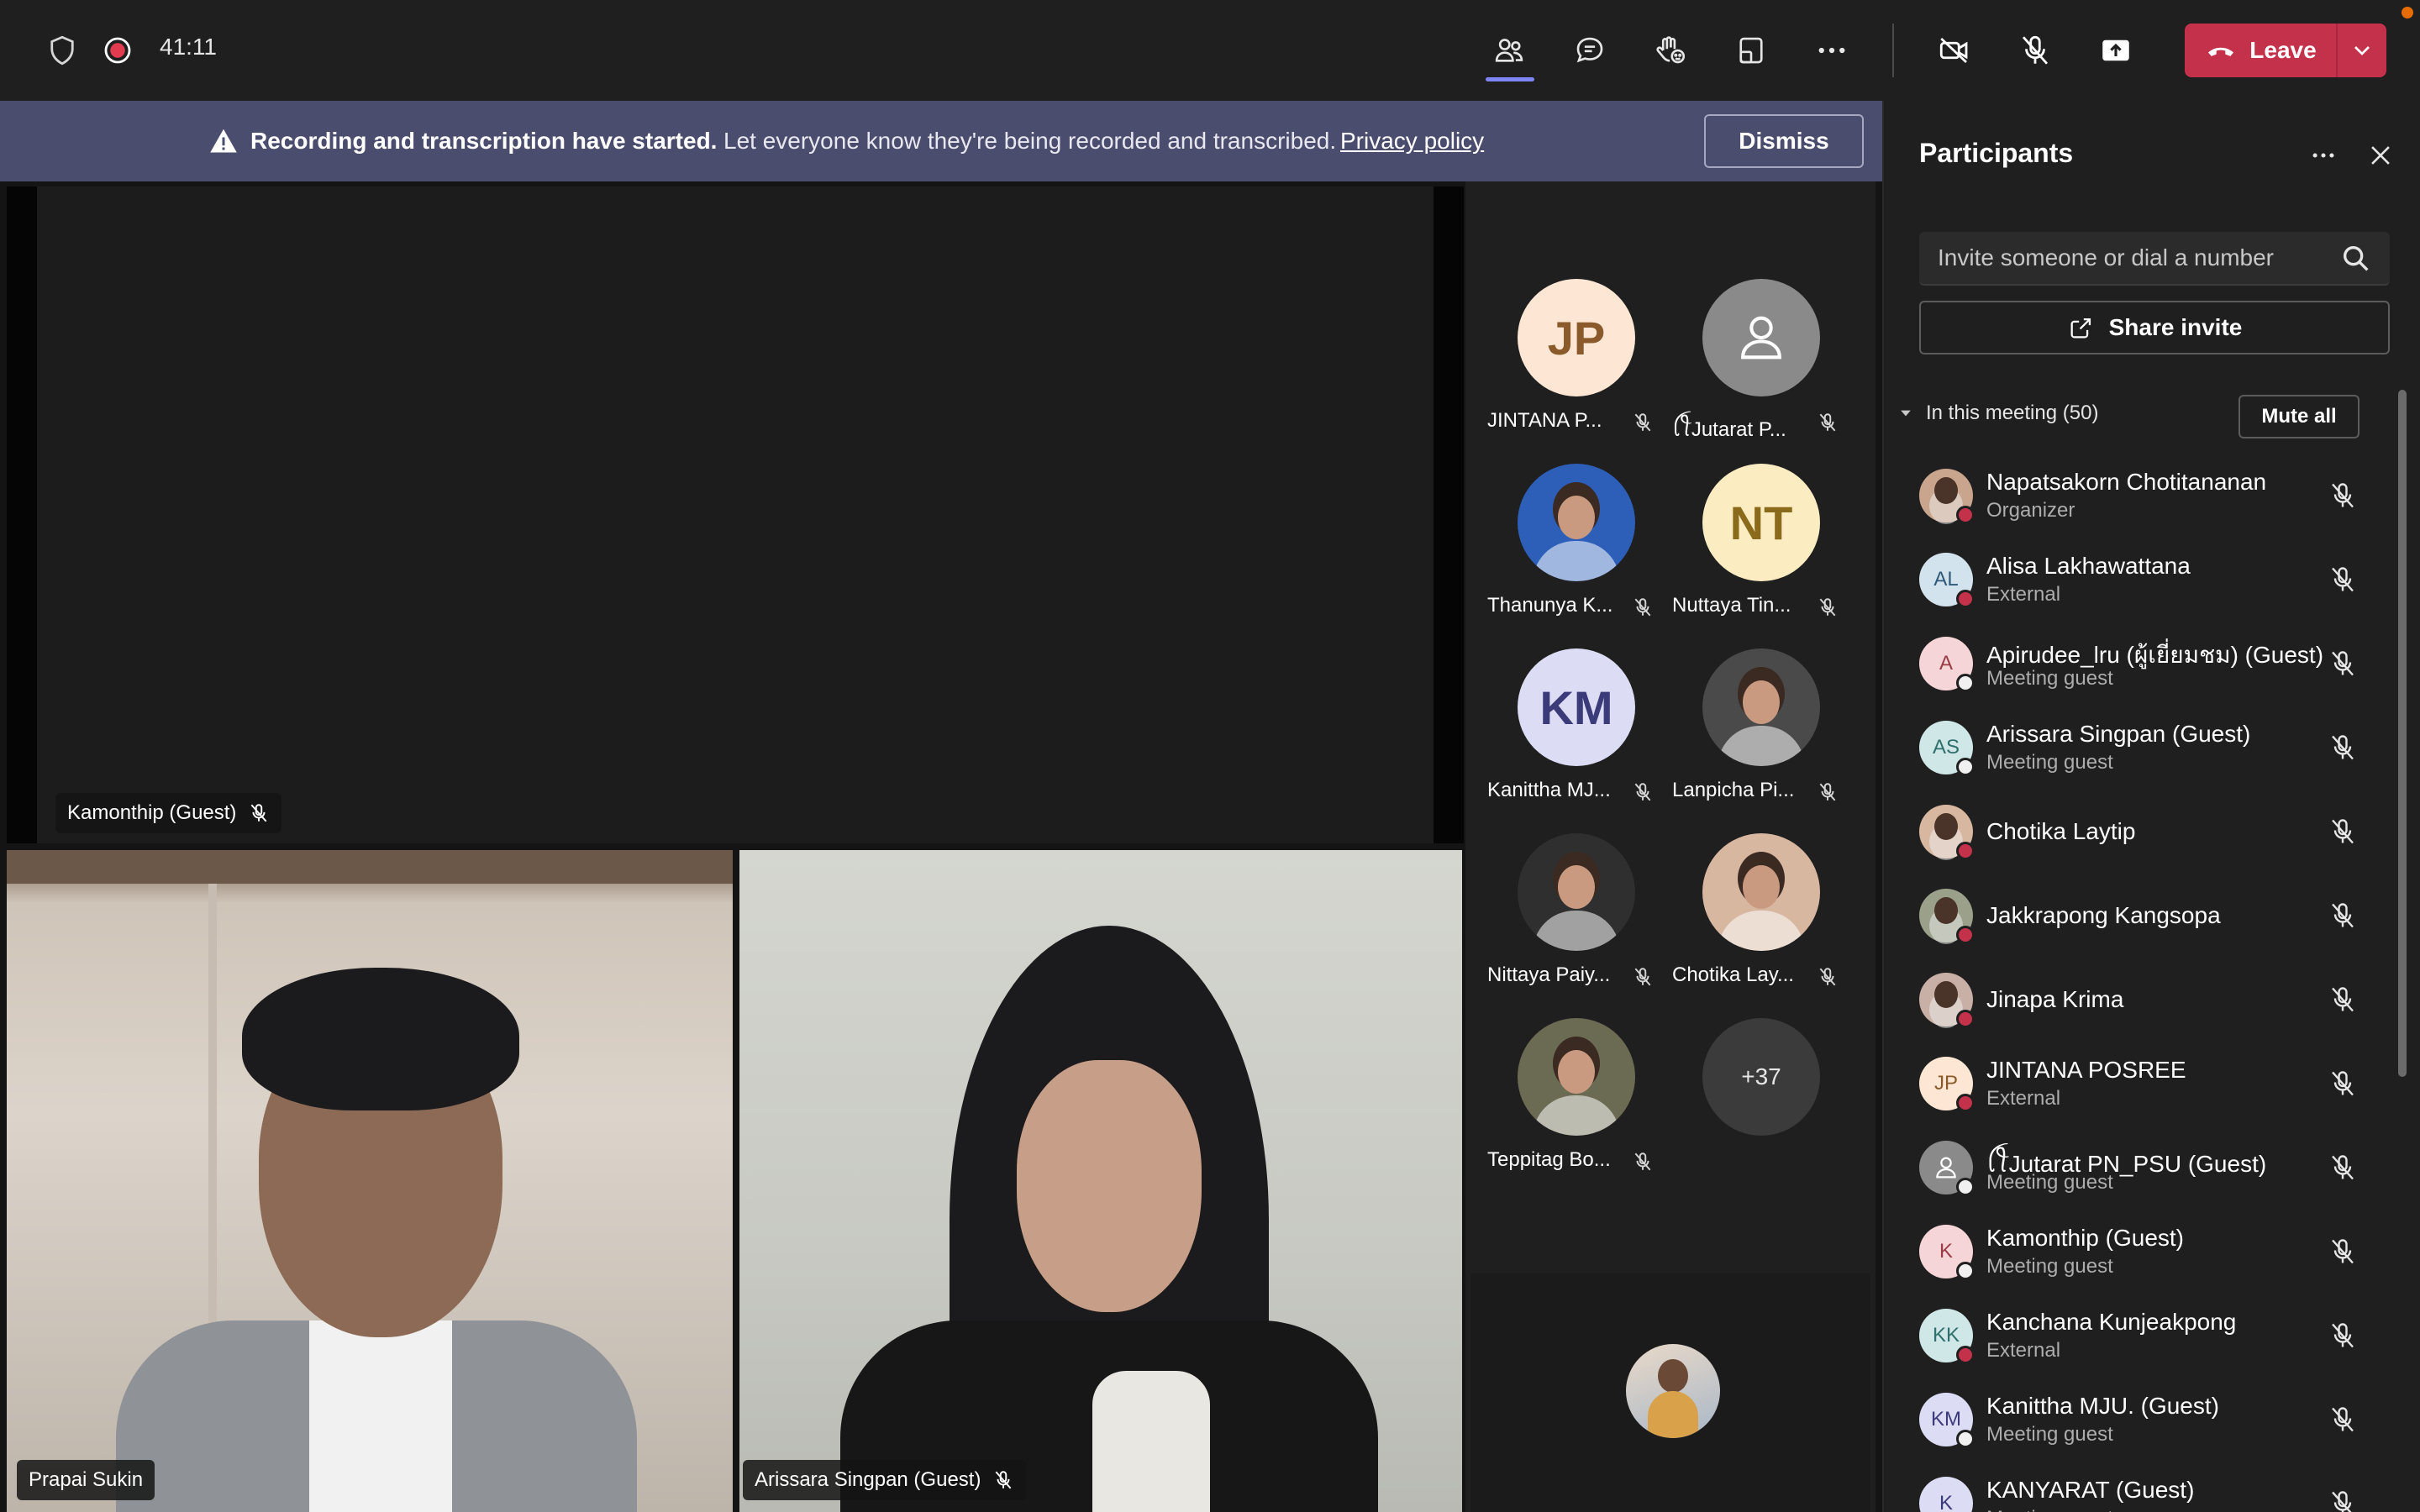  Describe the element at coordinates (2145, 1168) in the screenshot. I see `participant-row: ꪶꪻJutarat PN_PSU (Guest) Meeting guest` at that location.